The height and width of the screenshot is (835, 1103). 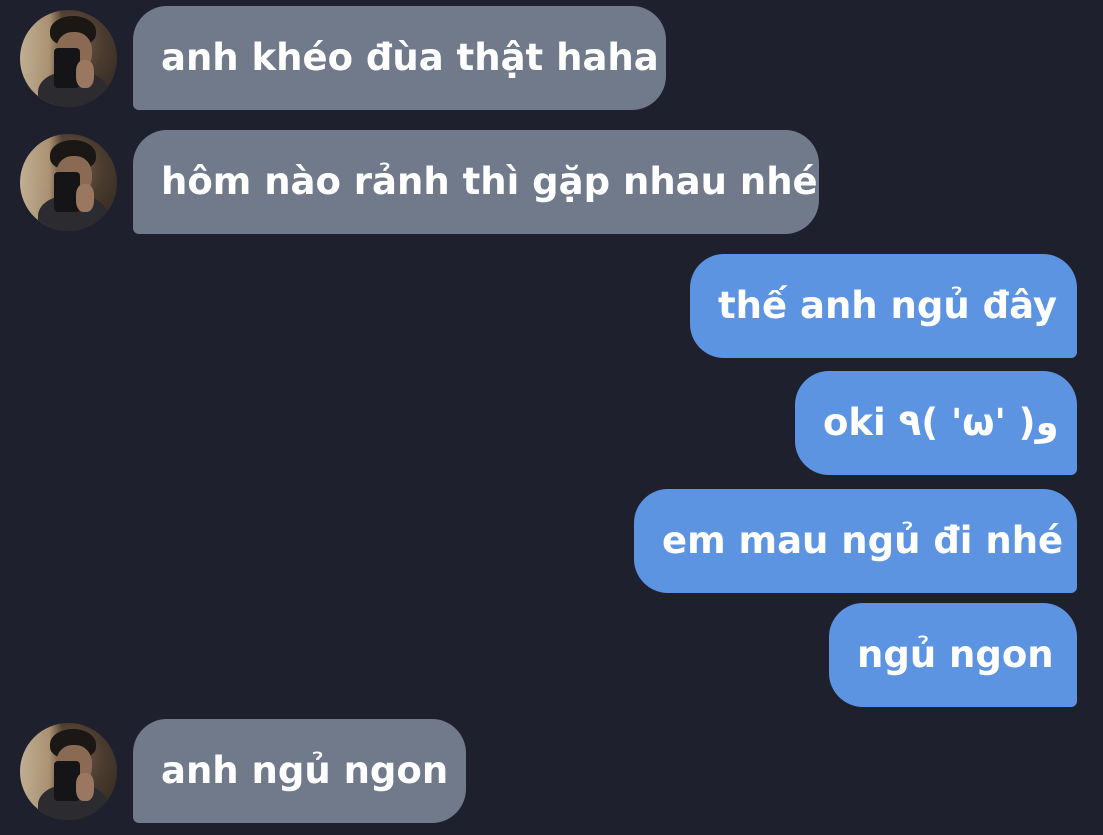 I want to click on message-bubble-incoming: hôm nào rảnh thì gặp nhau nhé, so click(x=476, y=182).